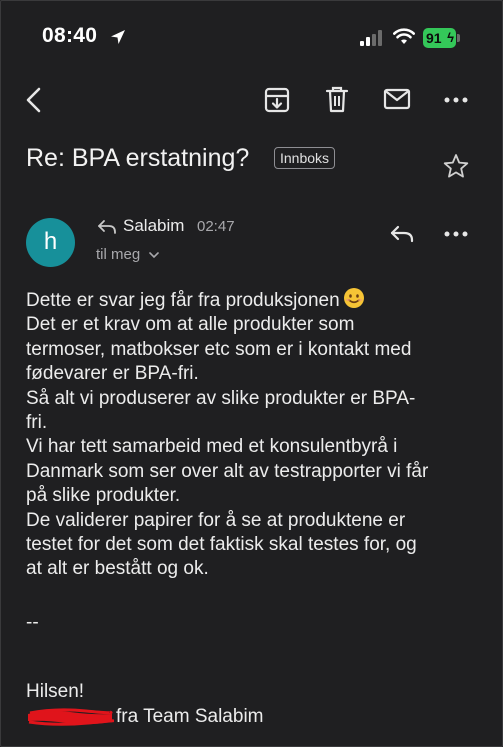 Image resolution: width=503 pixels, height=747 pixels. Describe the element at coordinates (434, 38) in the screenshot. I see `battery-level: 91` at that location.